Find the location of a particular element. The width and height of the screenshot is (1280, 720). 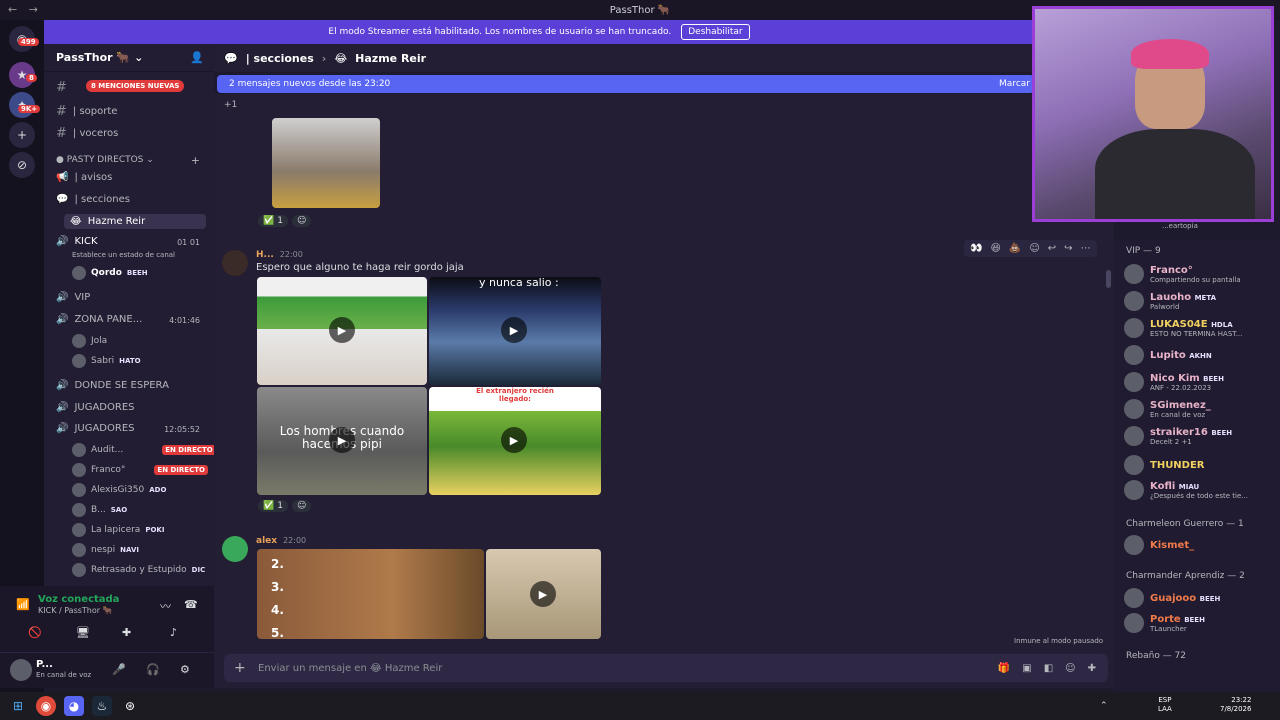

laugh-reaction-icon: 😆 is located at coordinates (995, 248).